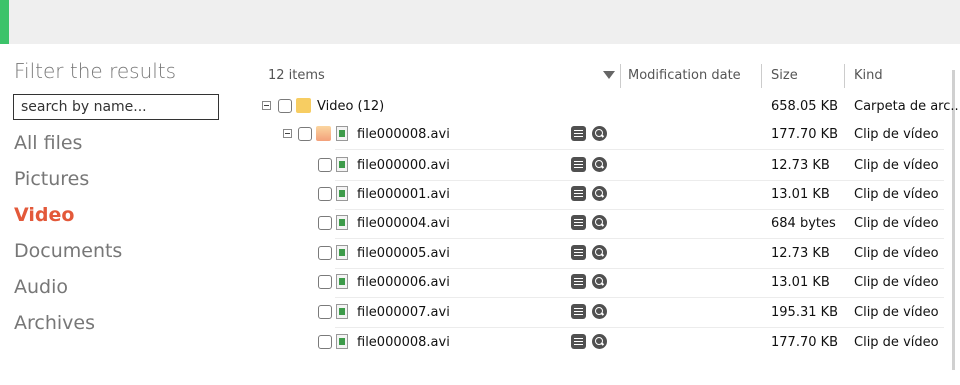 This screenshot has width=960, height=385. Describe the element at coordinates (95, 71) in the screenshot. I see `filter-title: Filter the results` at that location.